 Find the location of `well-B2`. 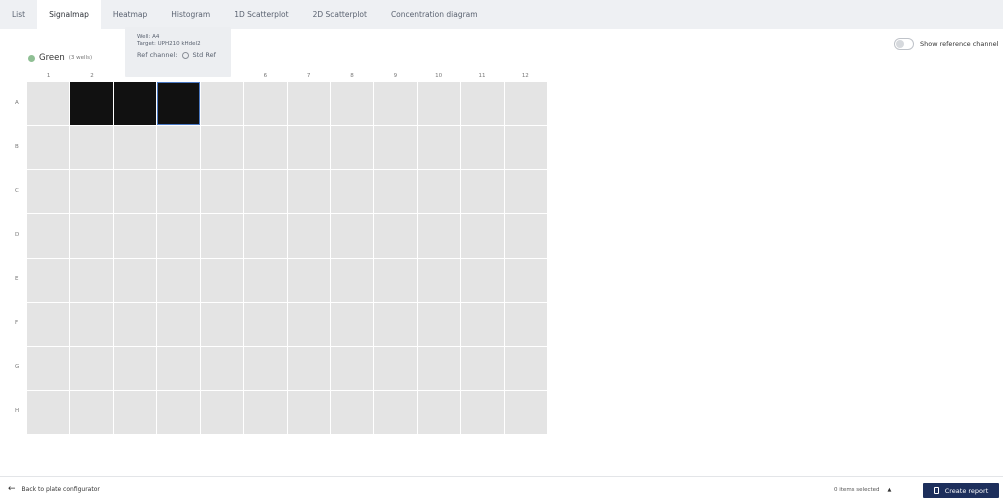

well-B2 is located at coordinates (91, 148).